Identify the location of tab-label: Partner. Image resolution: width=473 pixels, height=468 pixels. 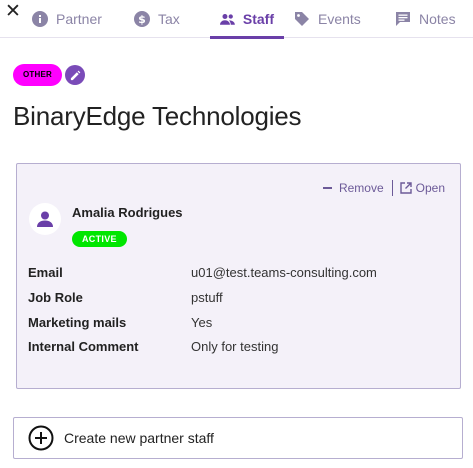
(79, 19).